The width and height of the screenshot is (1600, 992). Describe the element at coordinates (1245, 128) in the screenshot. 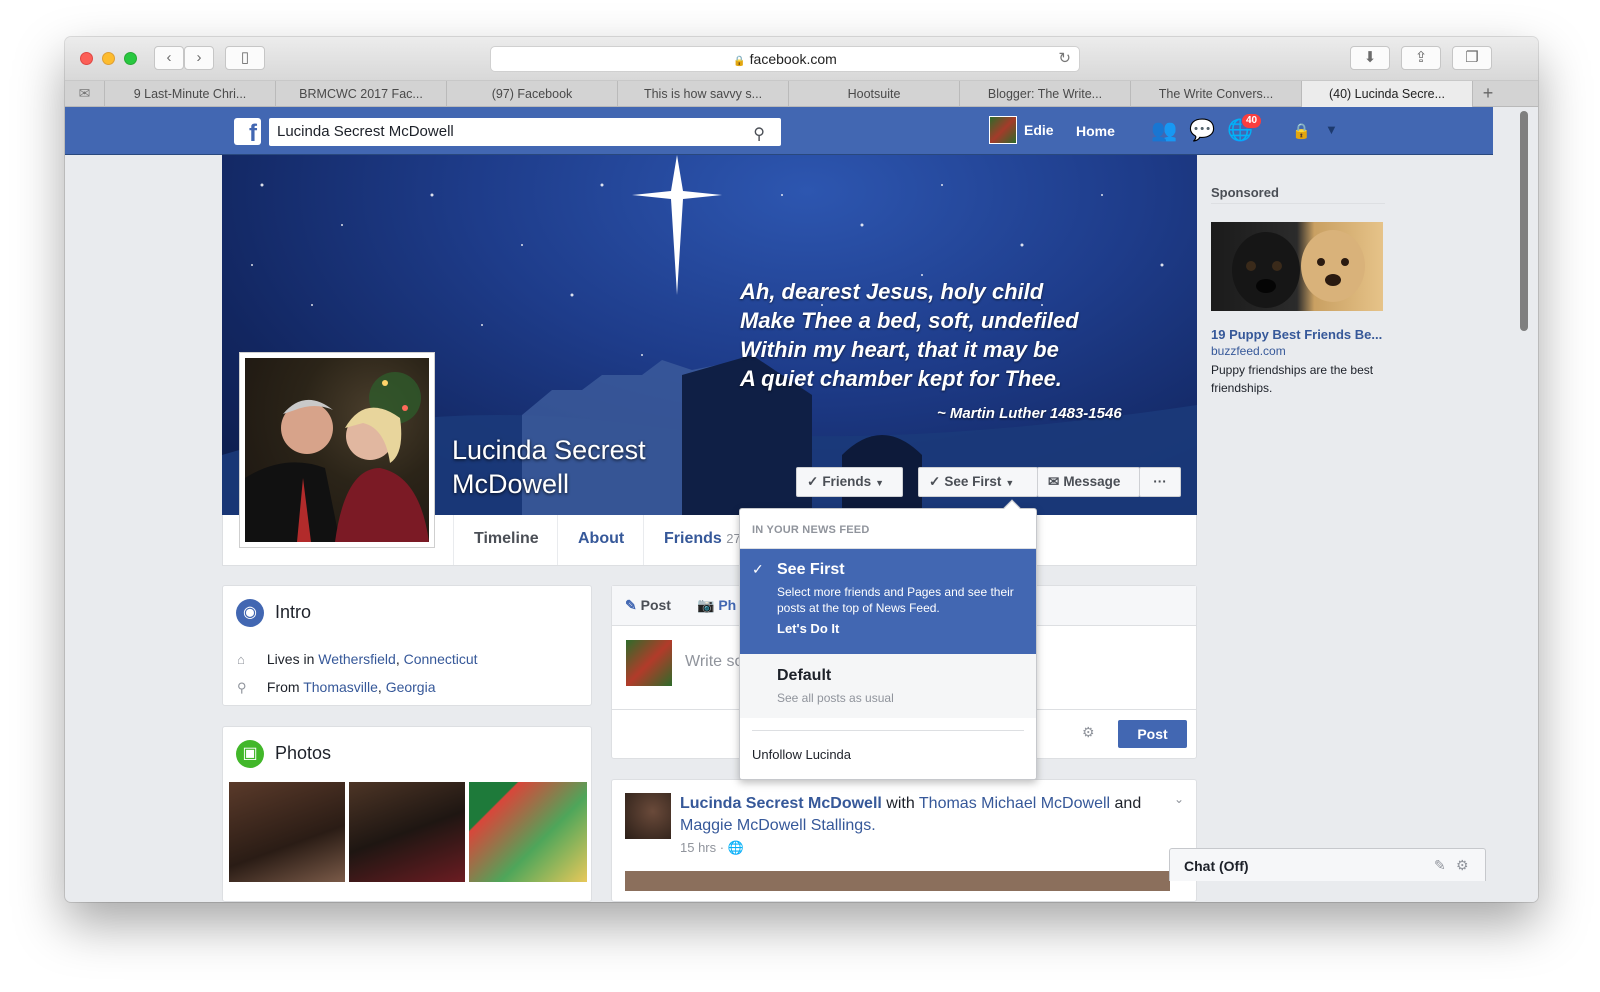

I see `notifications-icon: 🌐 40` at that location.